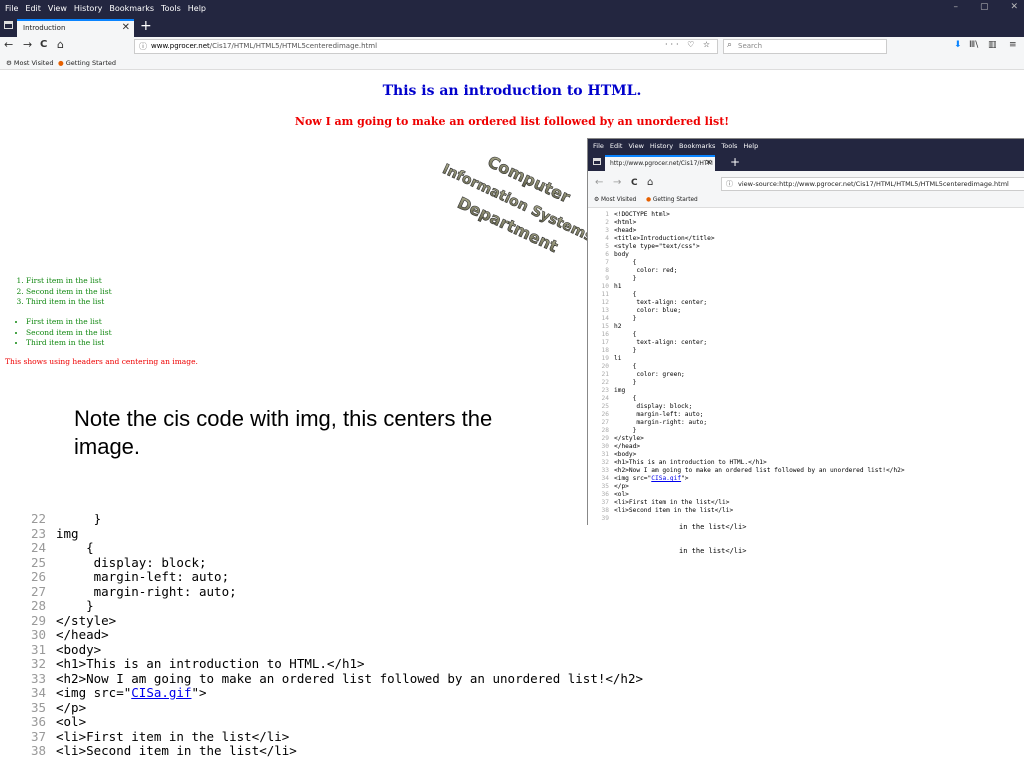 This screenshot has height=768, width=1024. Describe the element at coordinates (955, 7) in the screenshot. I see `minimize-button: –` at that location.